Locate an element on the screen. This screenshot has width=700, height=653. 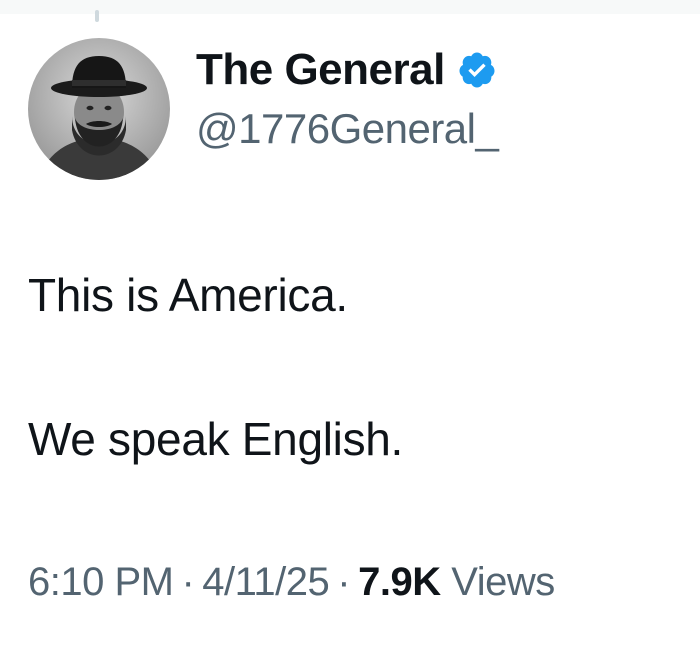
tweet-header: The General @1776General_ is located at coordinates (263, 109).